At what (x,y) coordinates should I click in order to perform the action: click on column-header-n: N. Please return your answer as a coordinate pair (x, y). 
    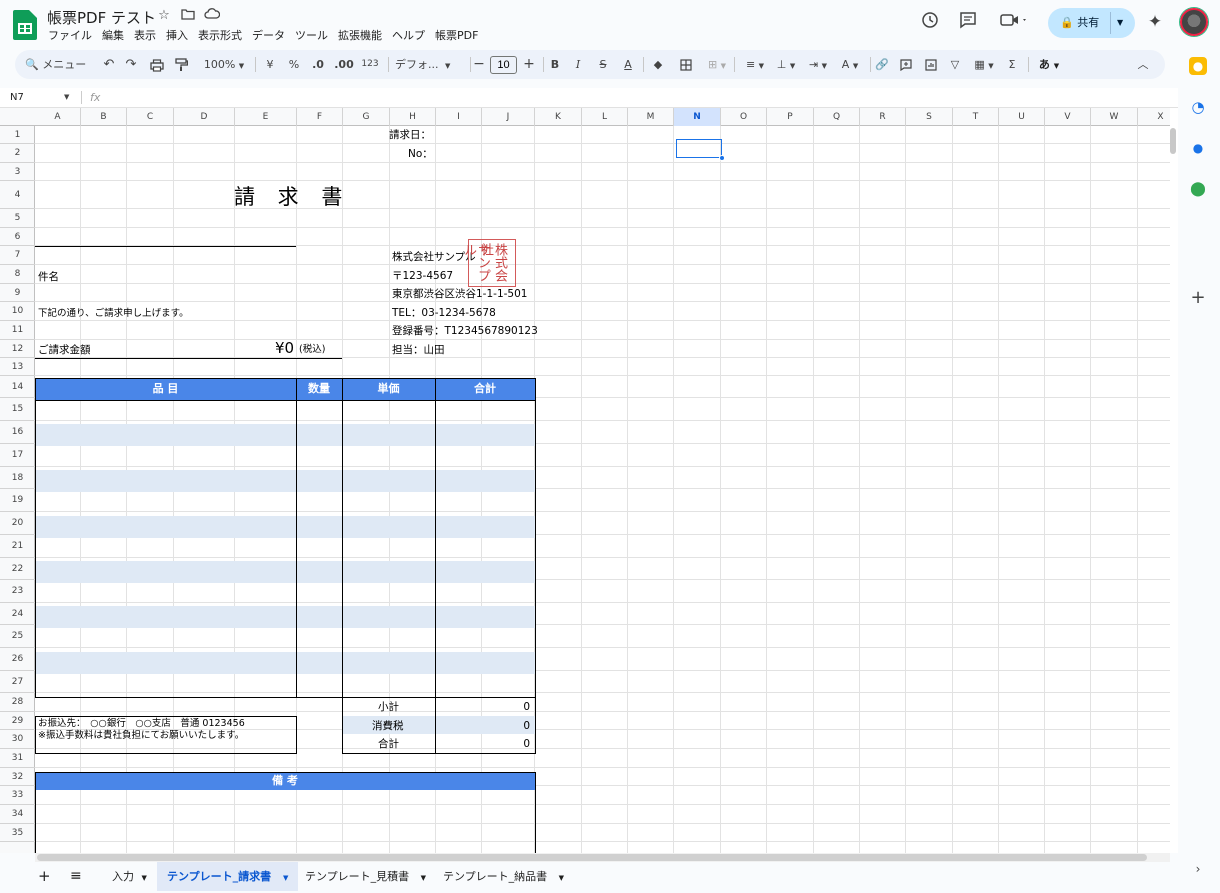
    Looking at the image, I should click on (697, 117).